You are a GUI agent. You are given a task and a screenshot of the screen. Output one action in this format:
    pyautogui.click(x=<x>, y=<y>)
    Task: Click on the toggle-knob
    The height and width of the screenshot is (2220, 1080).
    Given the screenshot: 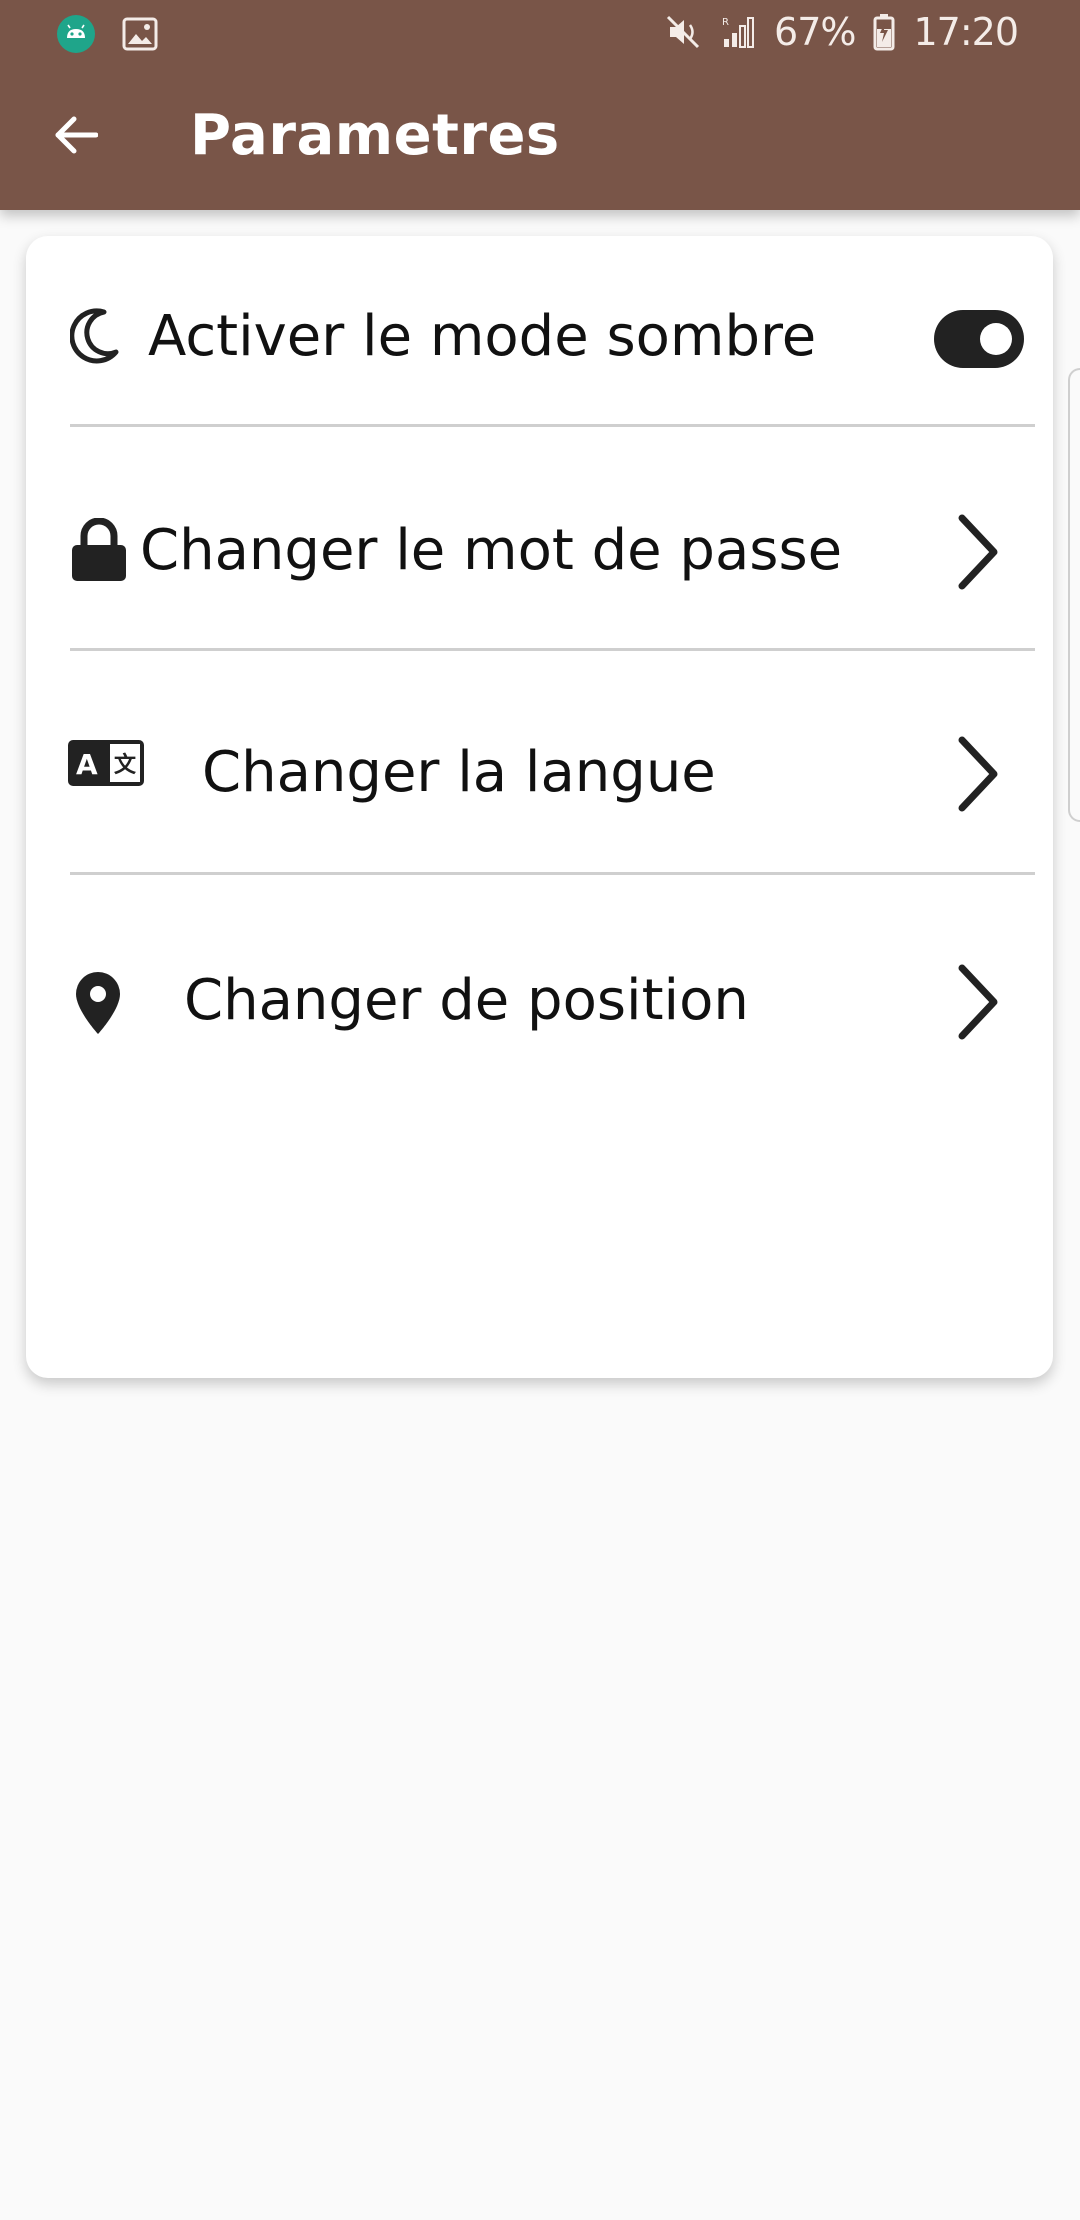 What is the action you would take?
    pyautogui.click(x=996, y=339)
    